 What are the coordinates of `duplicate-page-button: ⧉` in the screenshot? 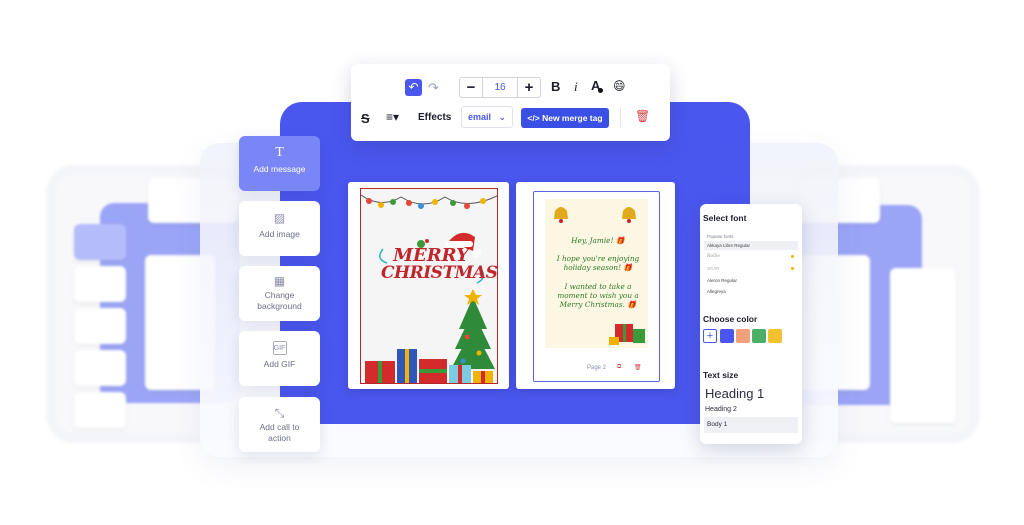 It's located at (619, 367).